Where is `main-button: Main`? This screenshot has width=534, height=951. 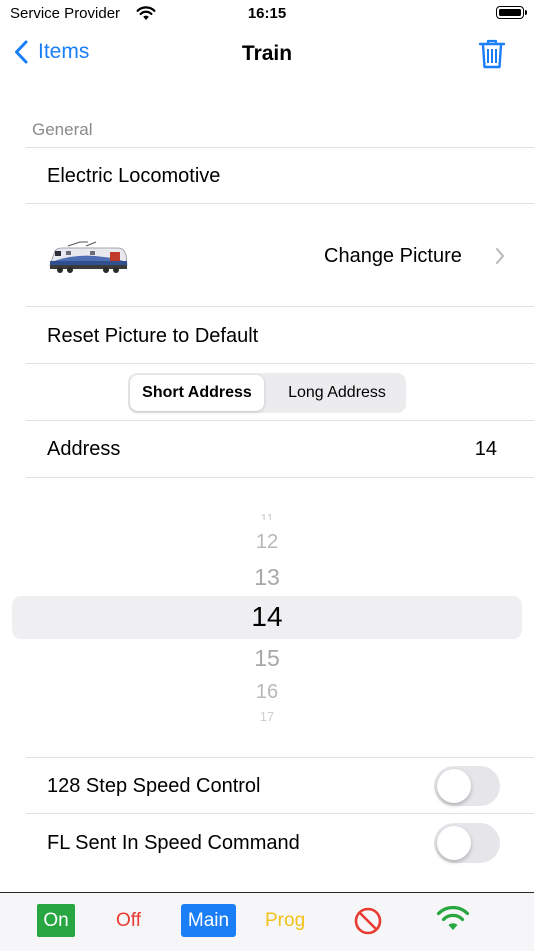
main-button: Main is located at coordinates (208, 920).